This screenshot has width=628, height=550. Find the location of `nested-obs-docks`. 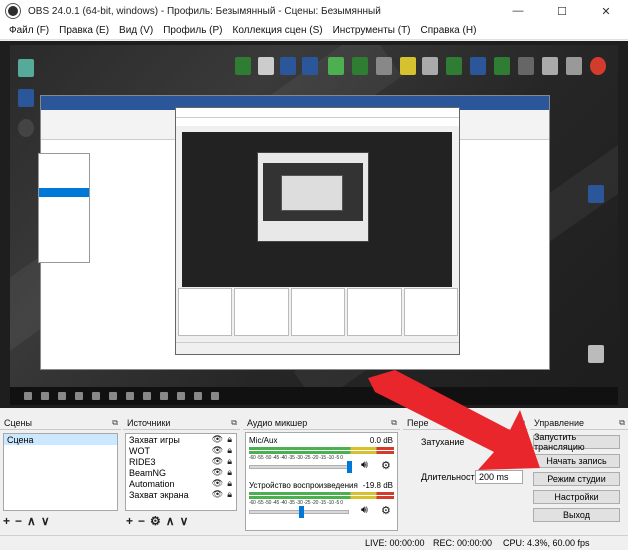

nested-obs-docks is located at coordinates (318, 312).